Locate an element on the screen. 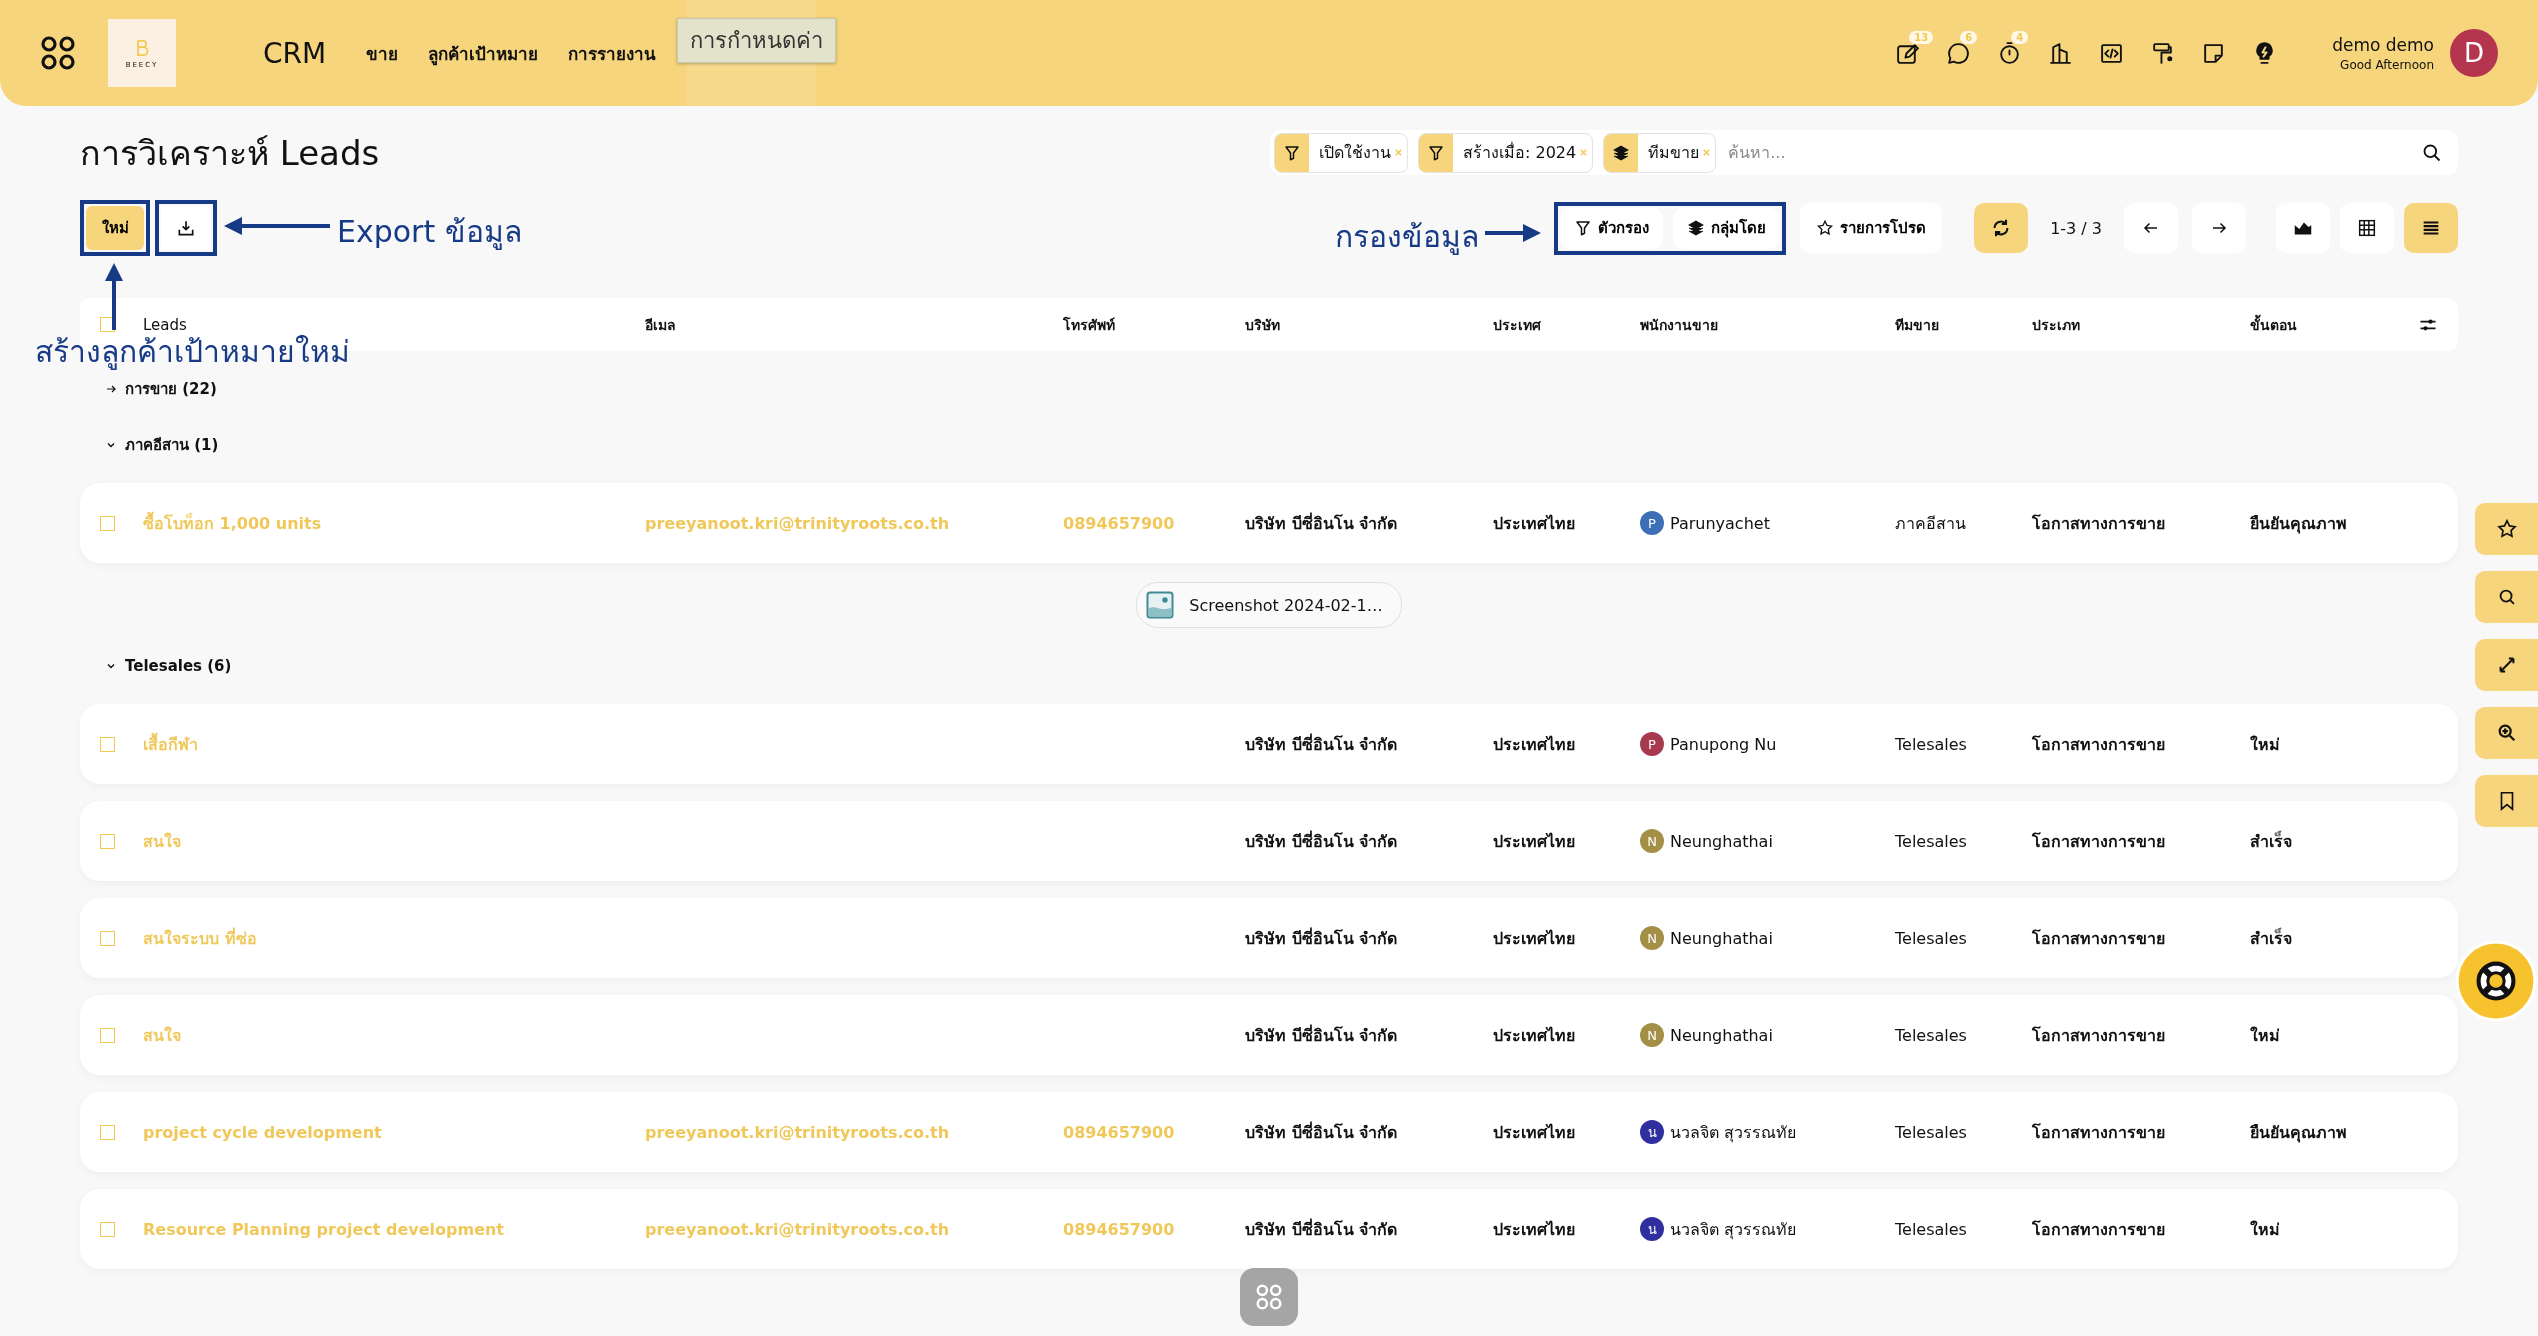 The height and width of the screenshot is (1336, 2538). column-header: อีเมล is located at coordinates (854, 324).